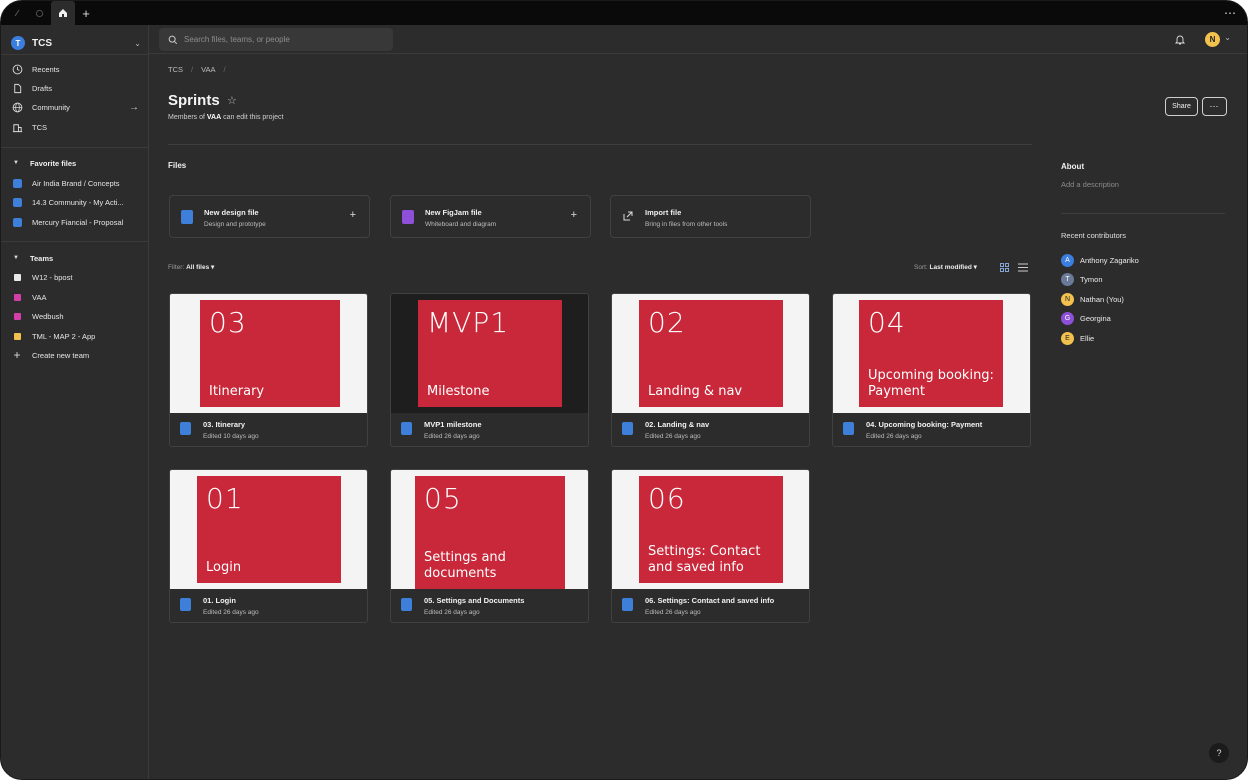  I want to click on teams-section-toggle: ▼ Teams, so click(33, 258).